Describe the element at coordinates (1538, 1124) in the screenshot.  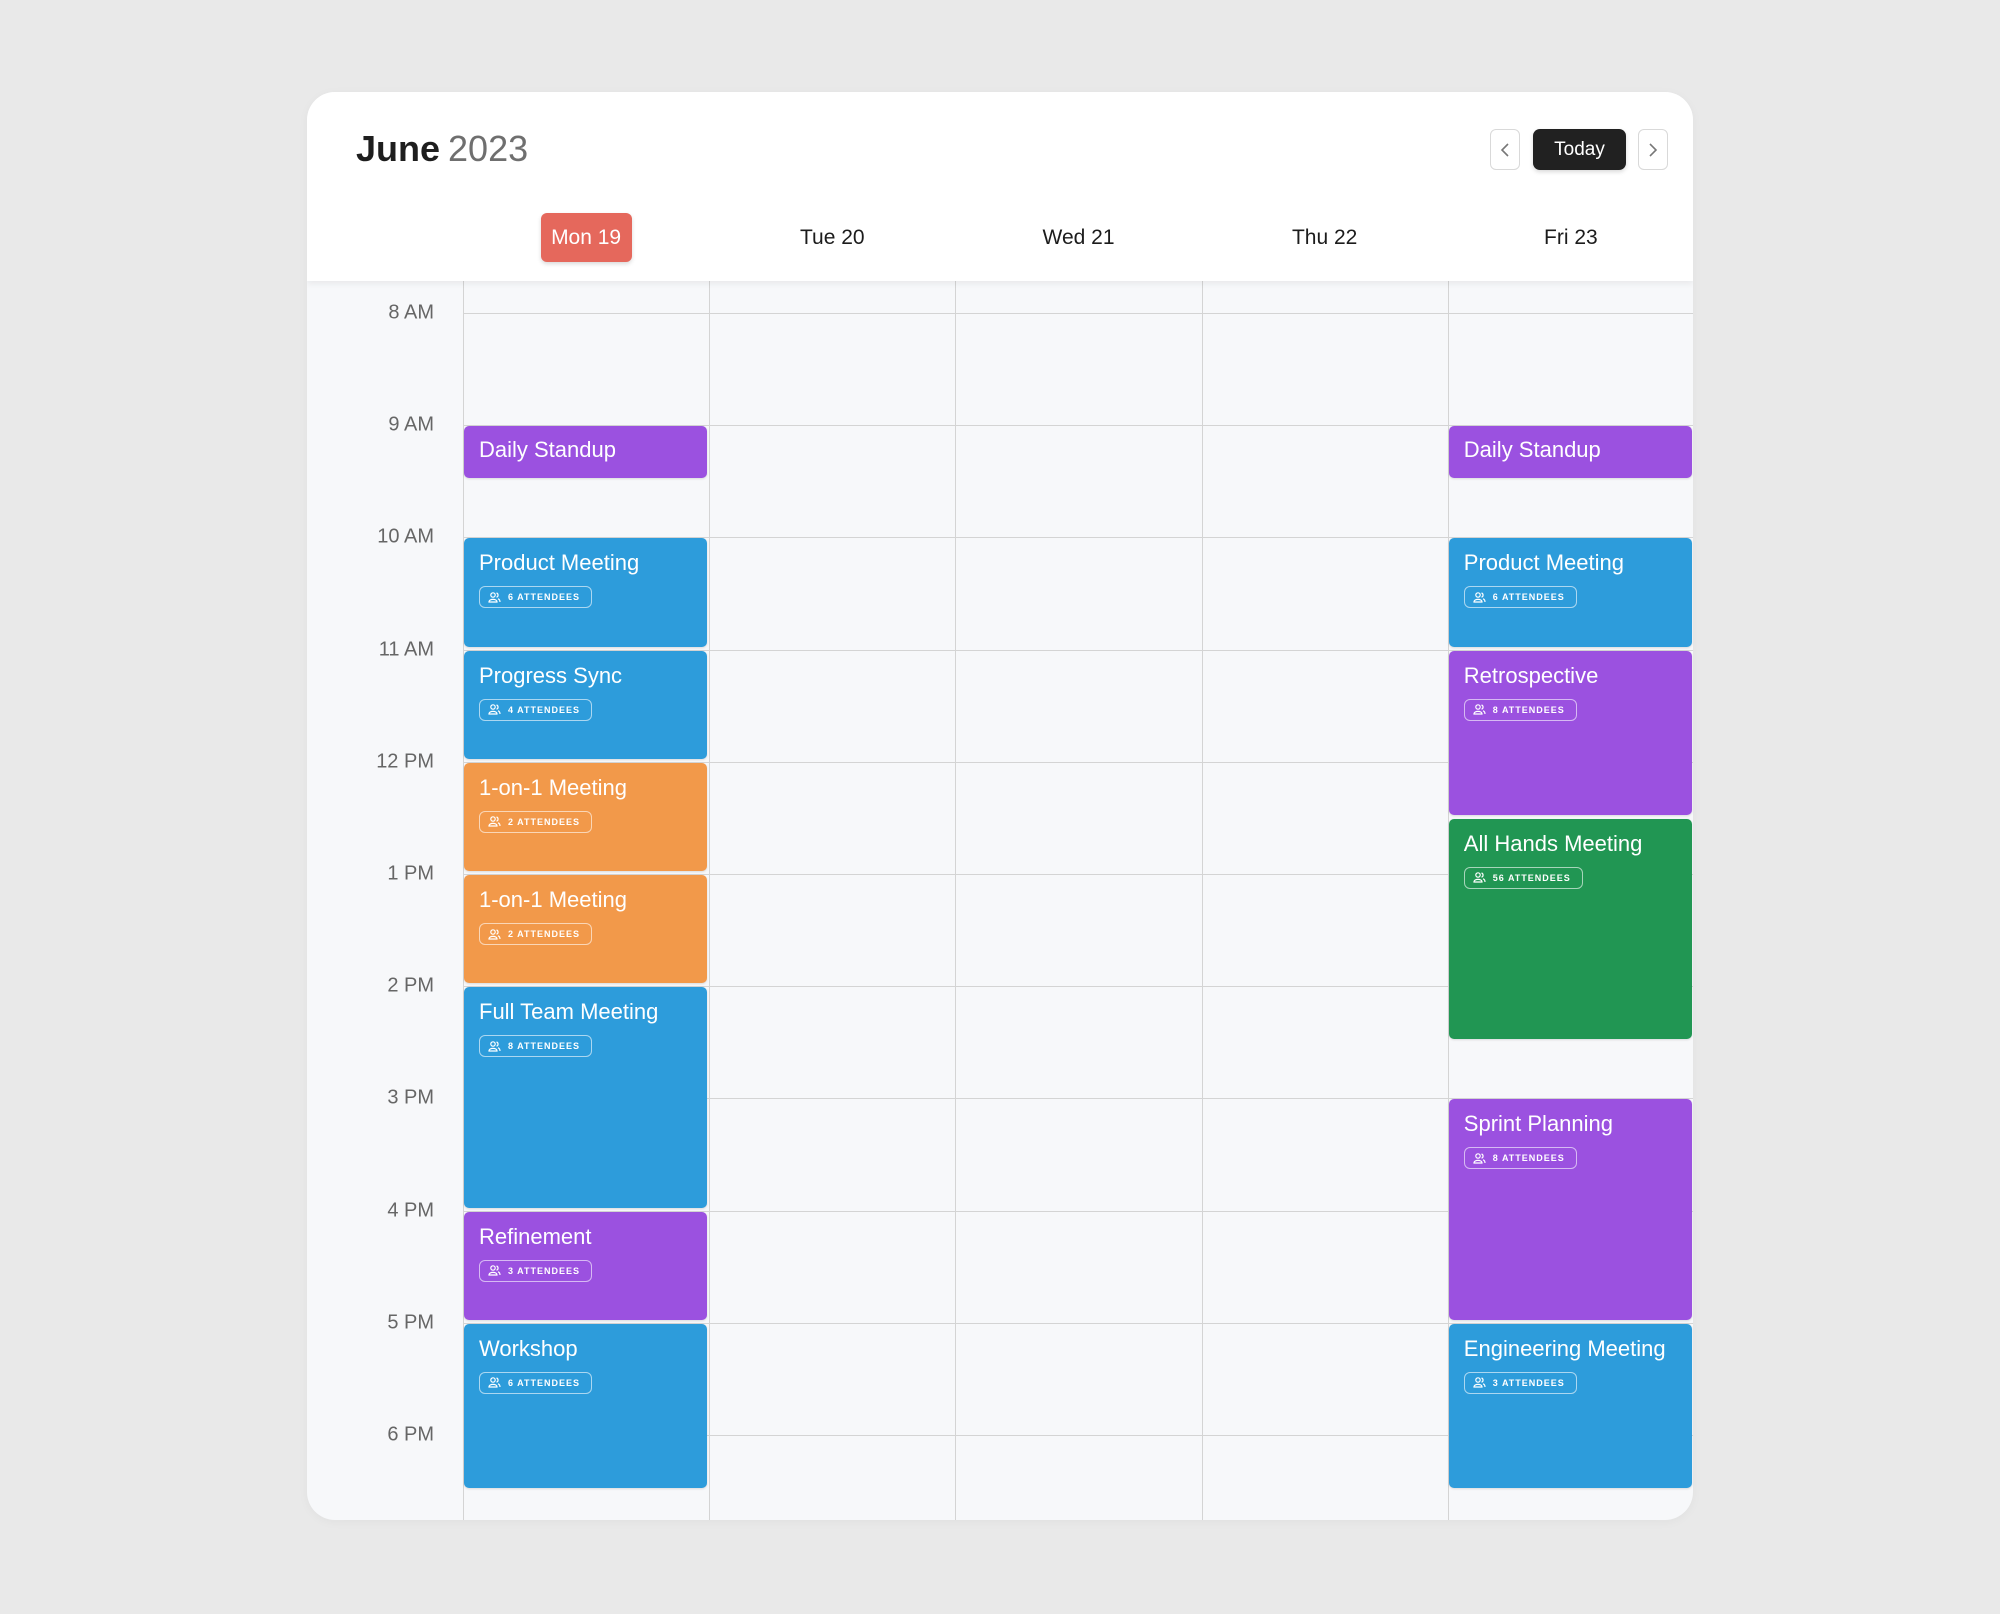
I see `event-title: Sprint Planning` at that location.